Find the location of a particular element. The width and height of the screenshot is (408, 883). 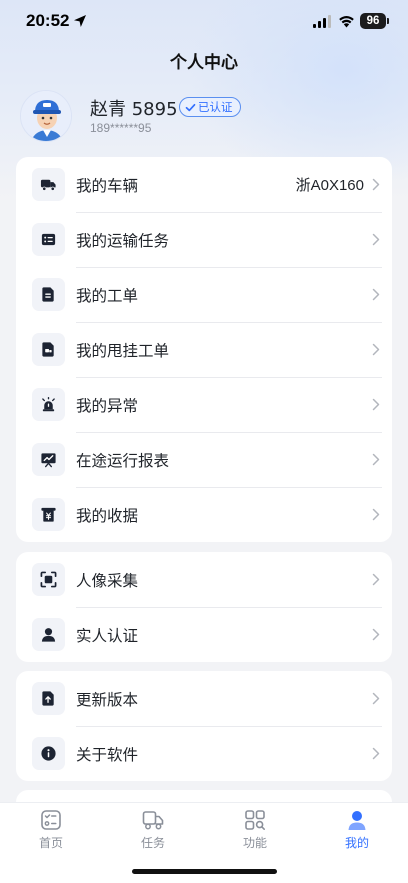

truck-icon is located at coordinates (48, 185).